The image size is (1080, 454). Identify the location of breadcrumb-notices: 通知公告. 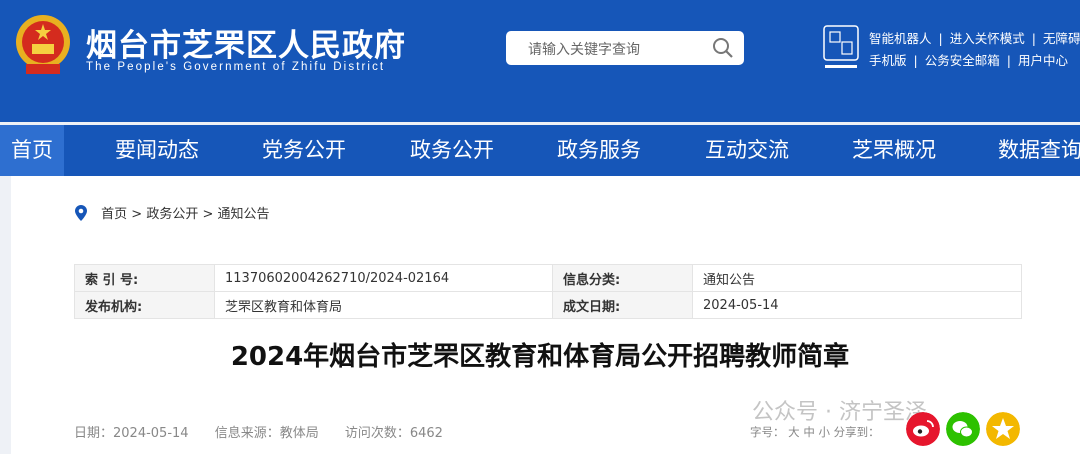
(244, 214).